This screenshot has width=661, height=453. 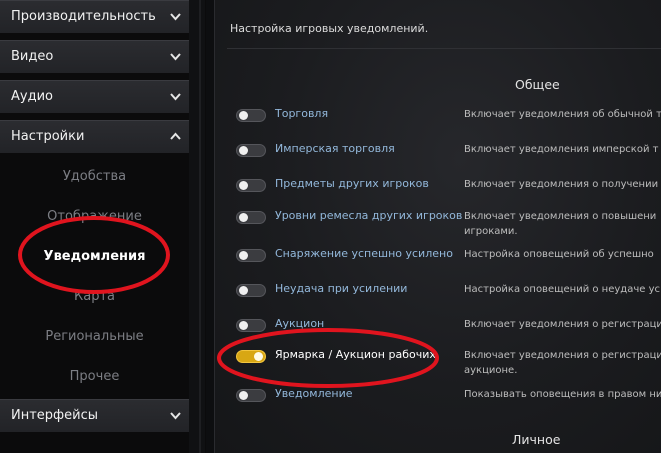 I want to click on subitem-other: Прочее, so click(x=94, y=377).